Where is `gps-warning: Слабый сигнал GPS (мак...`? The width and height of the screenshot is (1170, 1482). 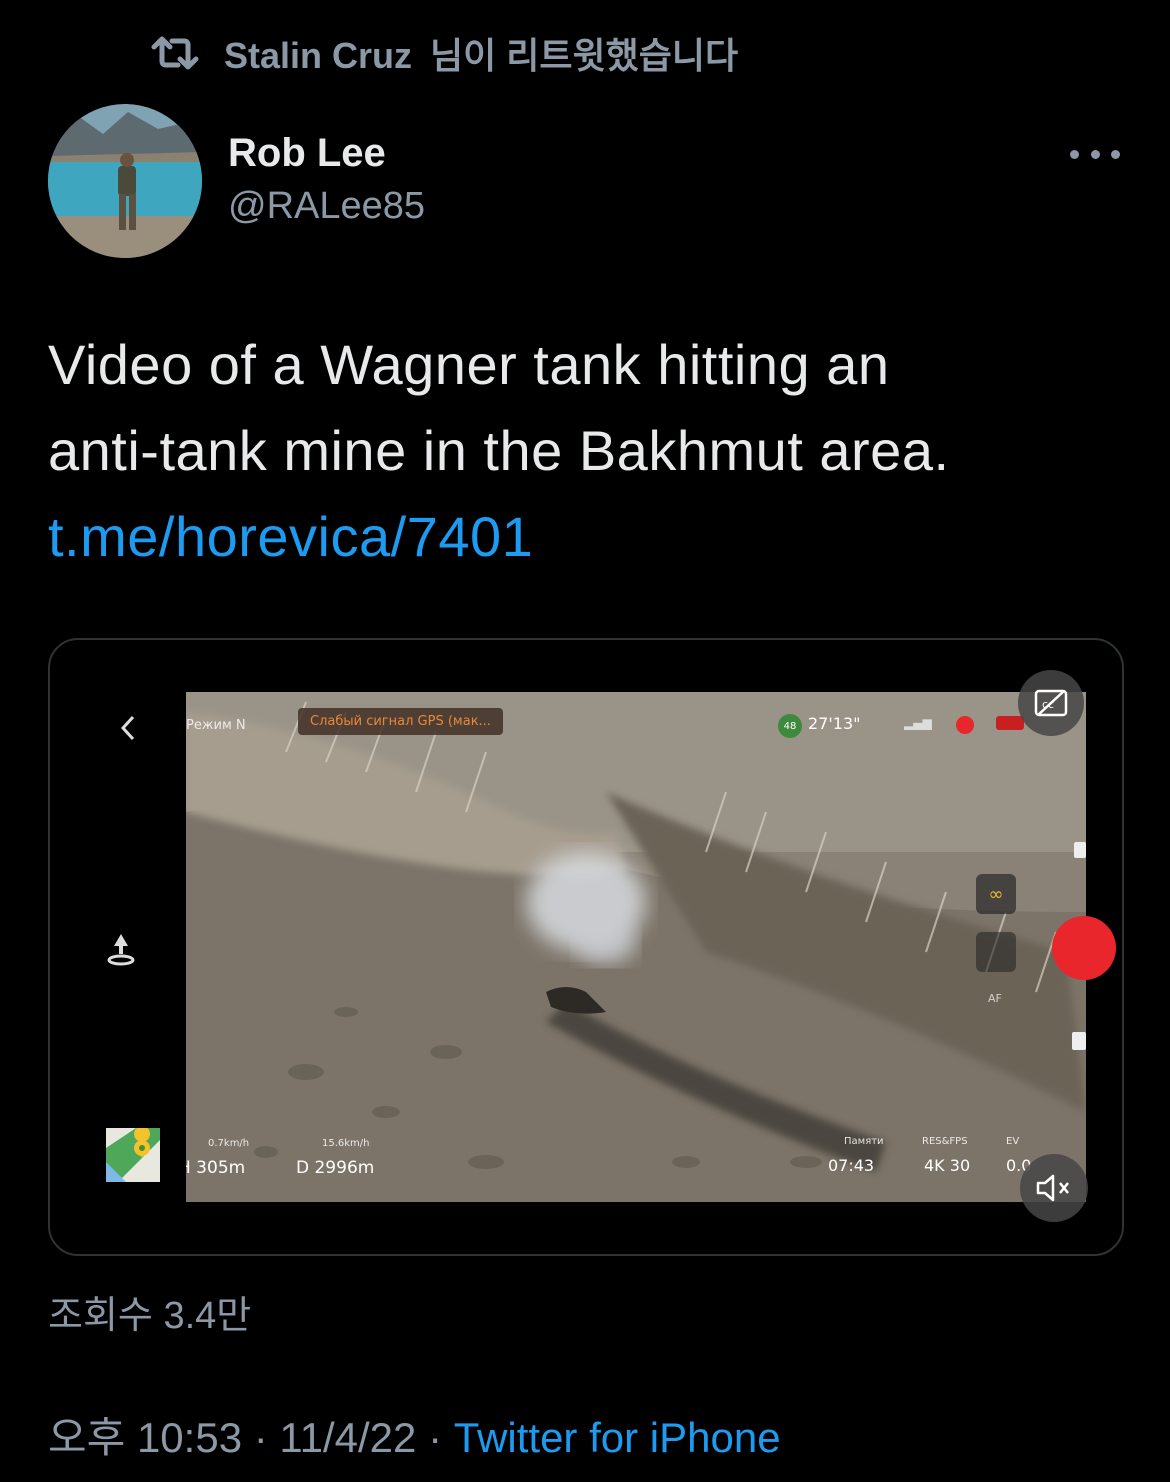 gps-warning: Слабый сигнал GPS (мак... is located at coordinates (400, 721).